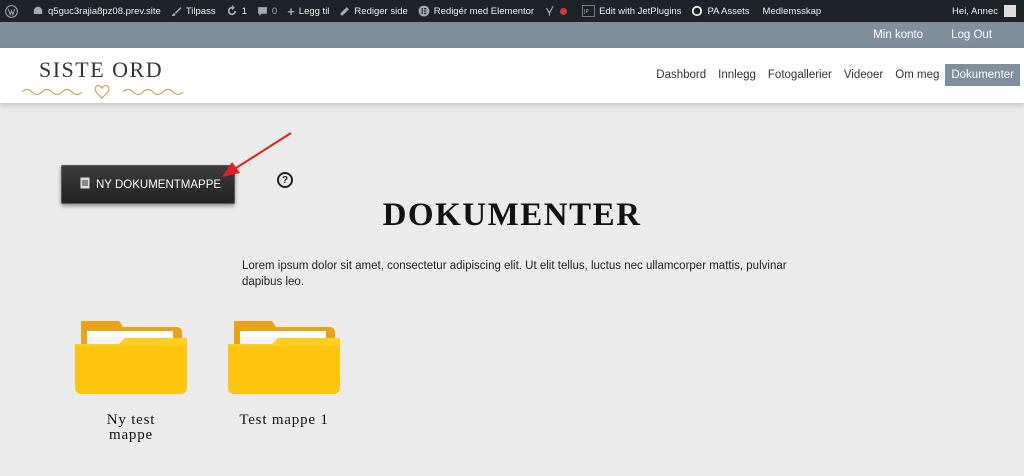  What do you see at coordinates (381, 11) in the screenshot?
I see `edit-page-label: Rediger side` at bounding box center [381, 11].